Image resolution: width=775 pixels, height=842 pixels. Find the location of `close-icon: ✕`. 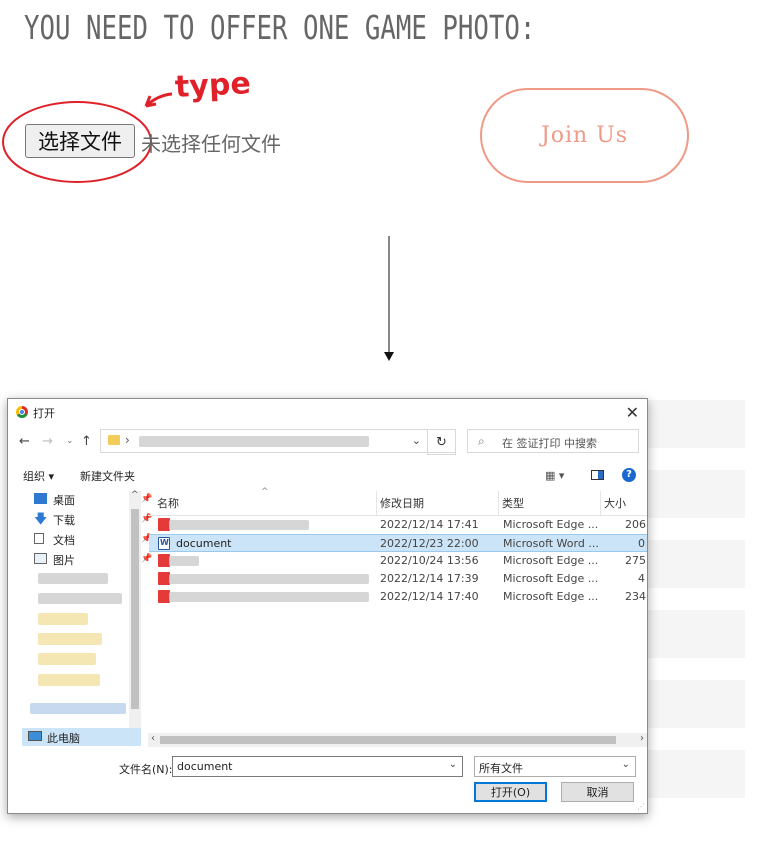

close-icon: ✕ is located at coordinates (632, 412).